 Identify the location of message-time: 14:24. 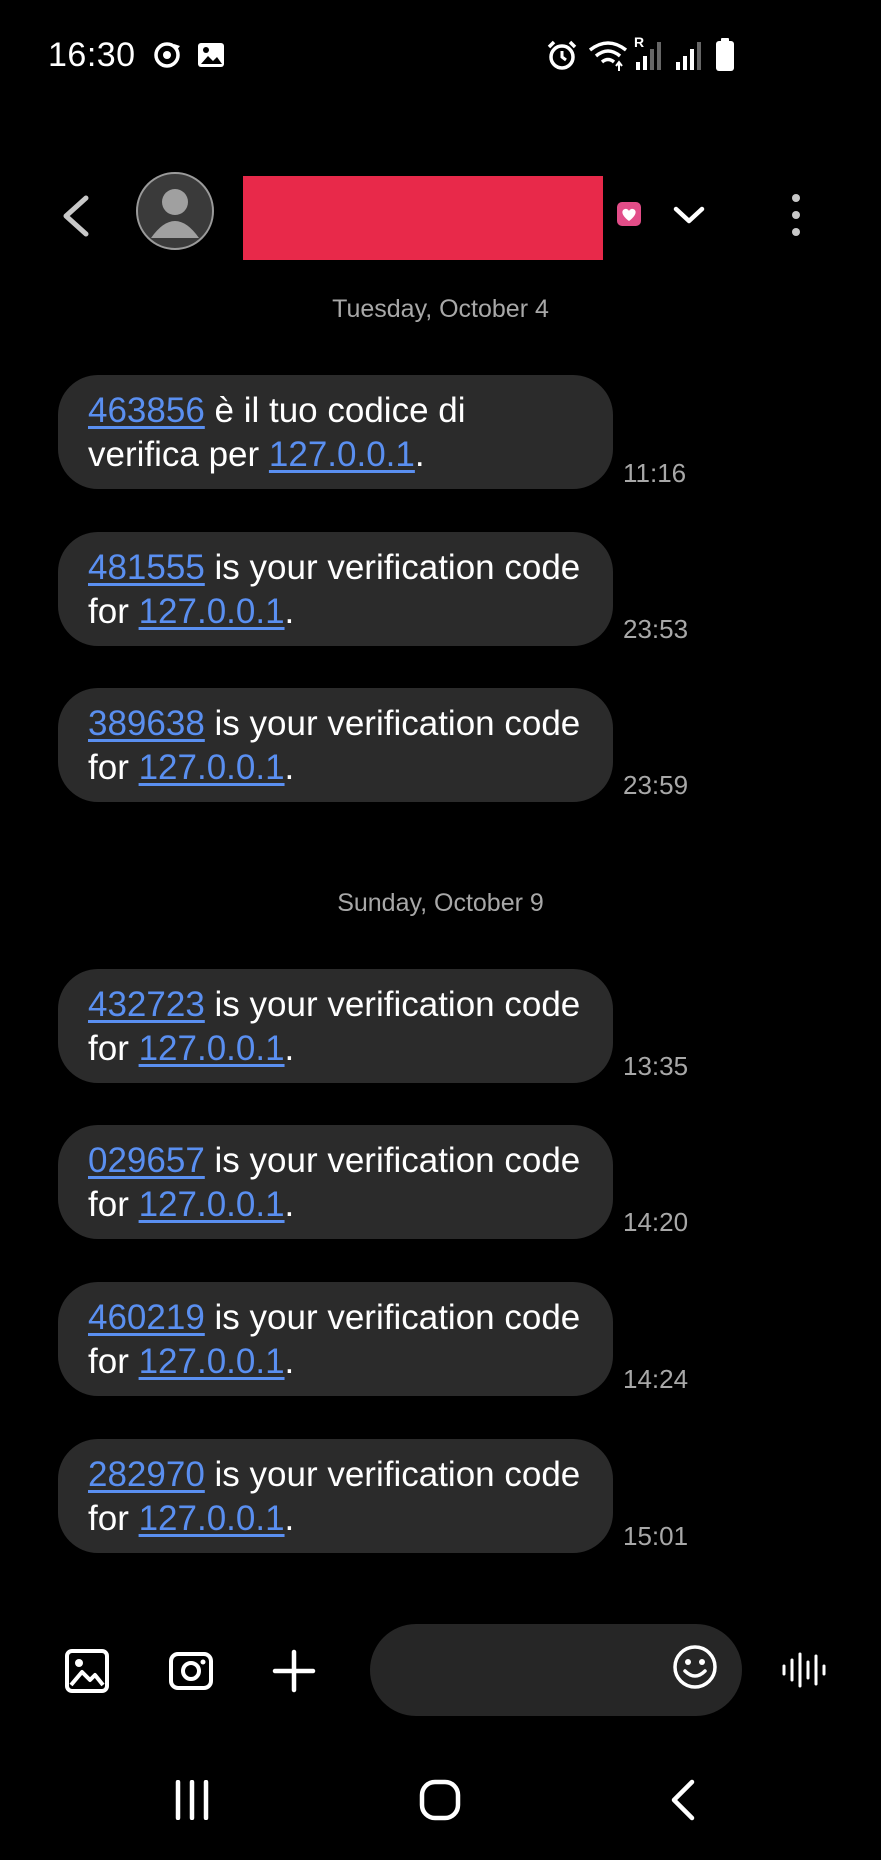
(656, 1379).